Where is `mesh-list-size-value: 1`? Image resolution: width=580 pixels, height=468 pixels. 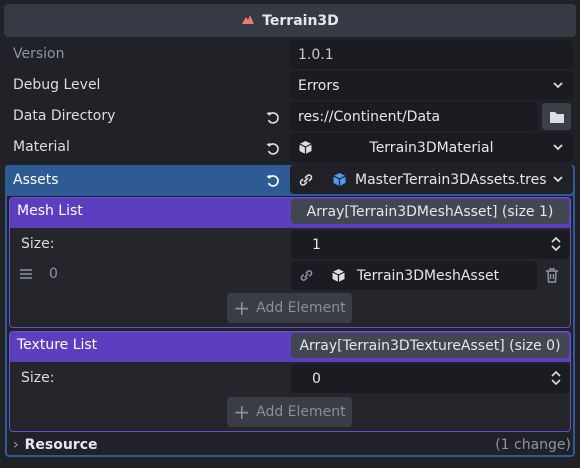 mesh-list-size-value: 1 is located at coordinates (316, 244).